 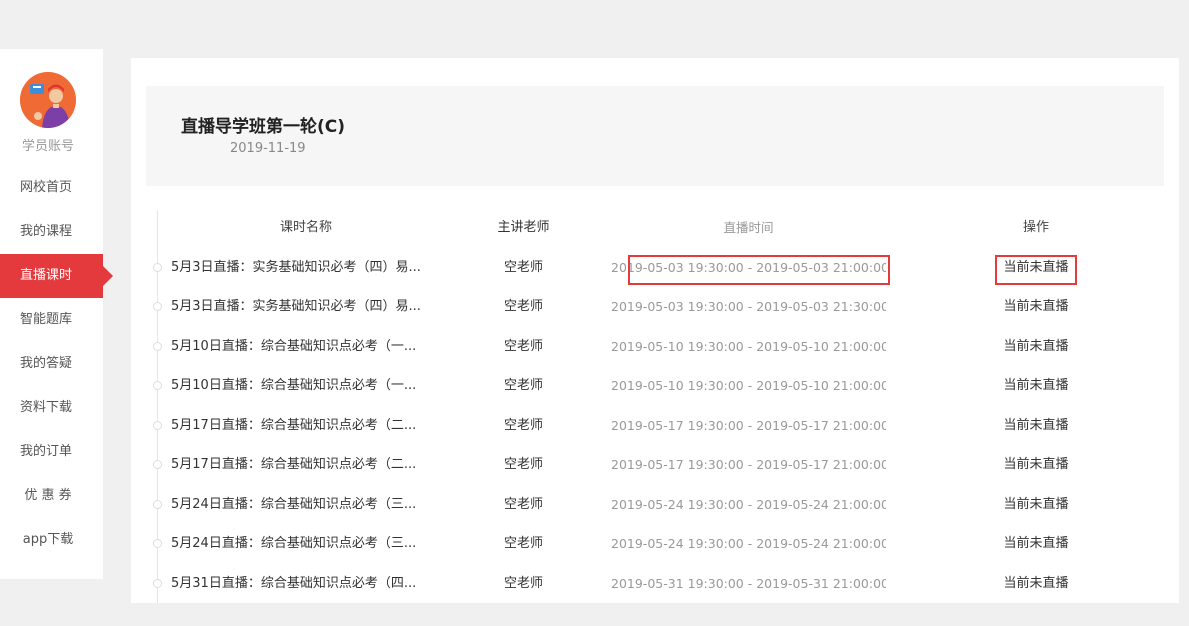 I want to click on table-header: 课时名称 主讲老师 直播时间 操作, so click(x=655, y=228).